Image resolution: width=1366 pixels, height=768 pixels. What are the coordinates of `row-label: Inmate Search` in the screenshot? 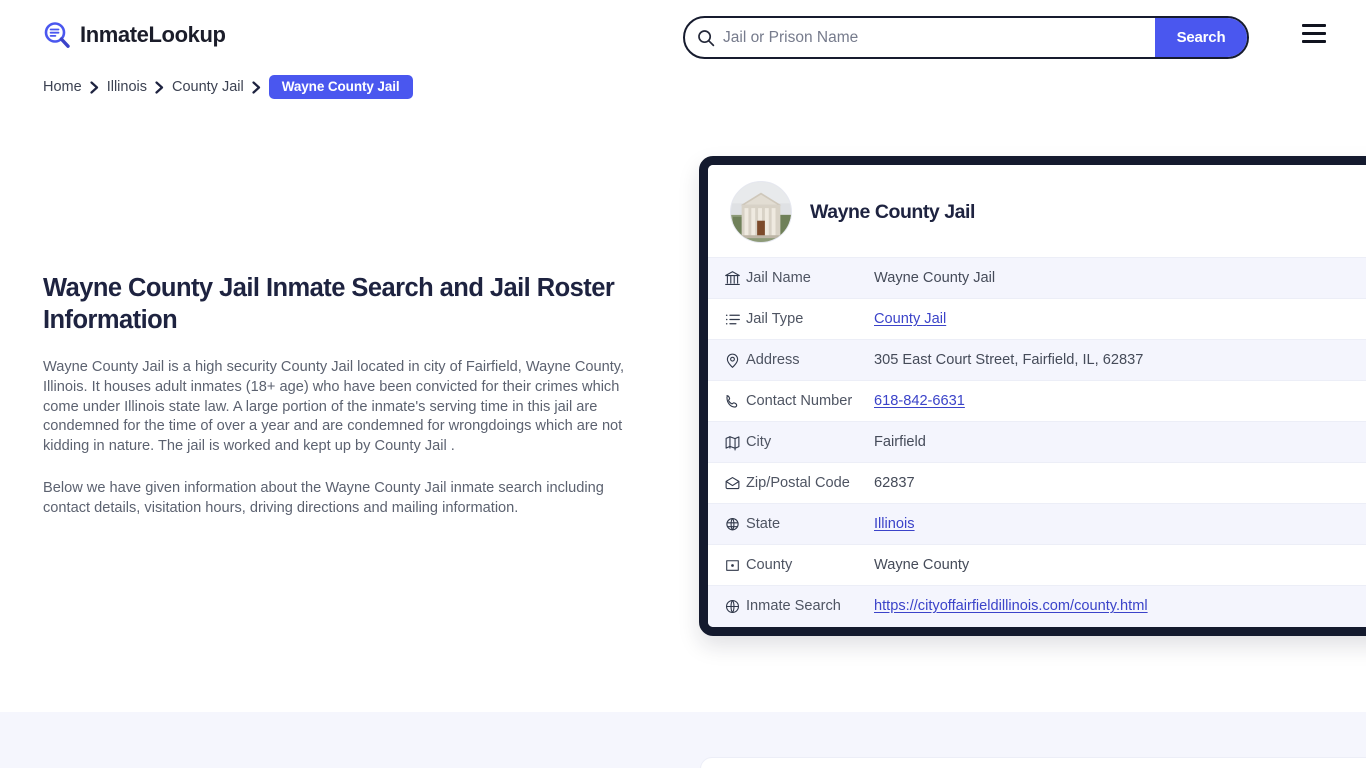 It's located at (810, 606).